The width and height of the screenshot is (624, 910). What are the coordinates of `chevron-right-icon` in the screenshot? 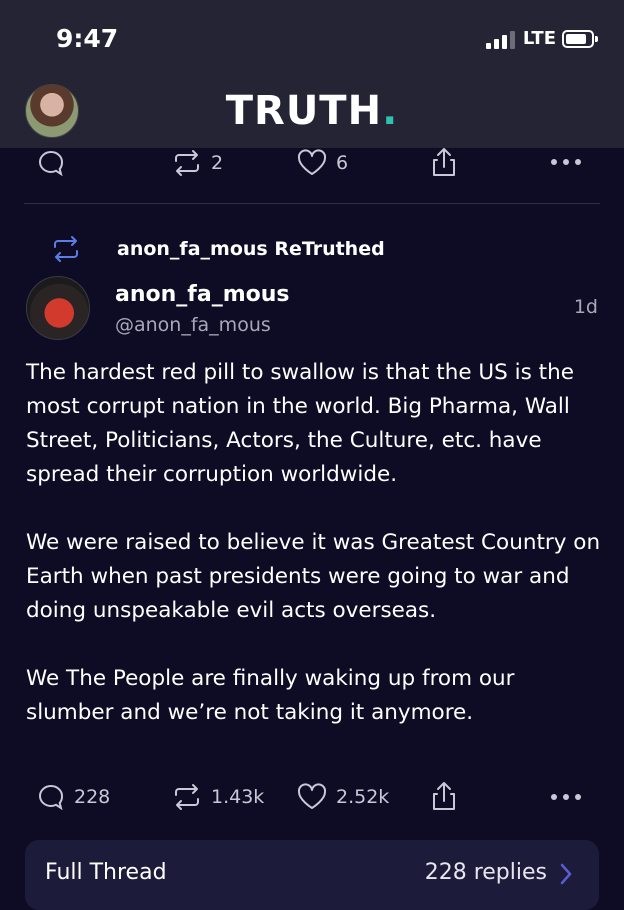 It's located at (566, 874).